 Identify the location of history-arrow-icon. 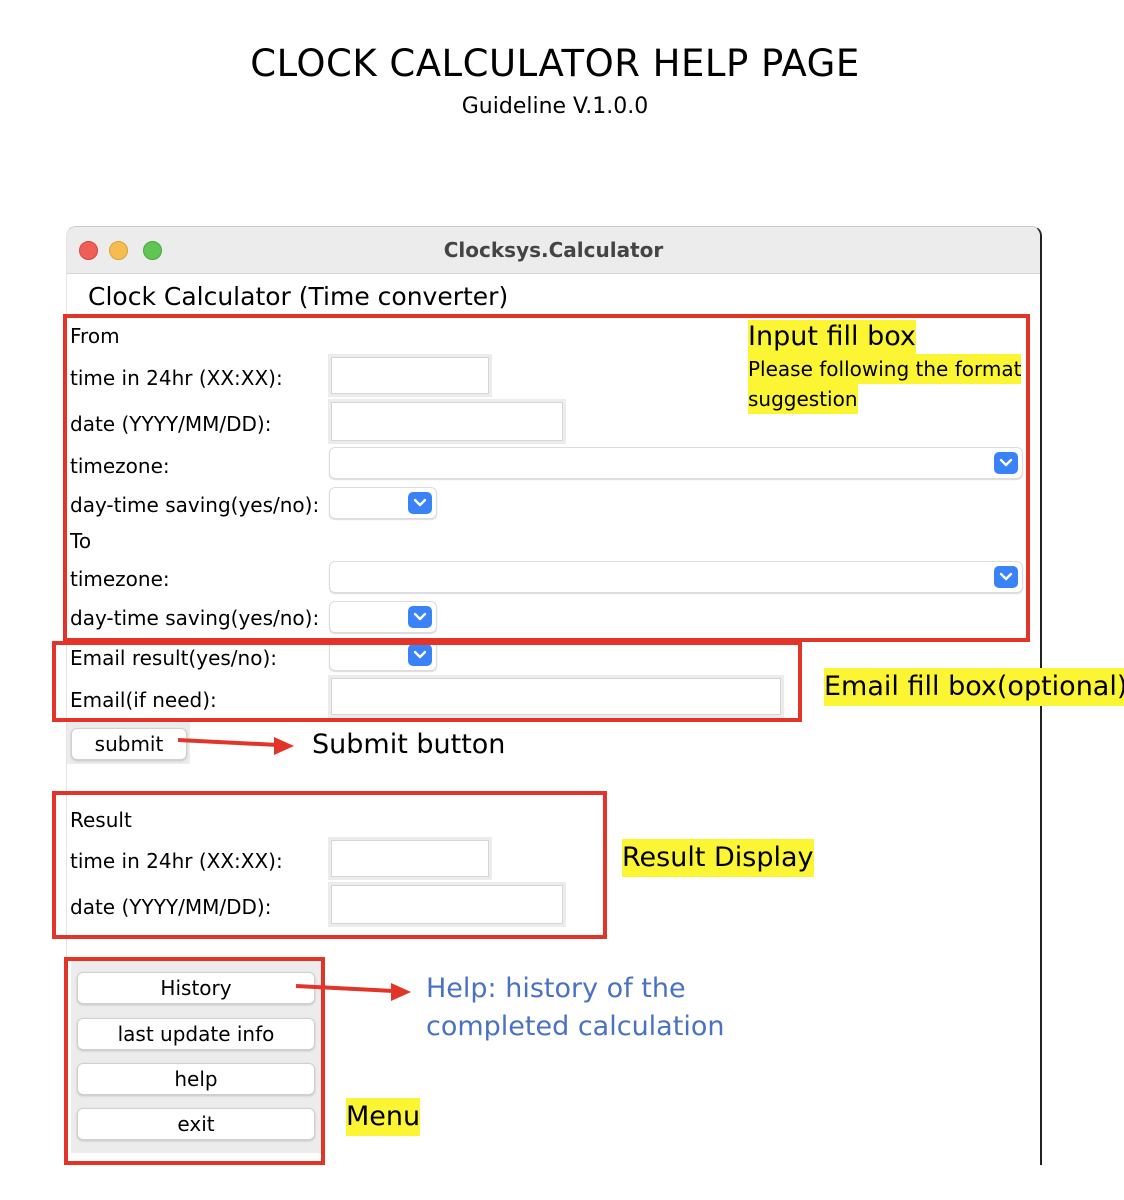
(353, 992).